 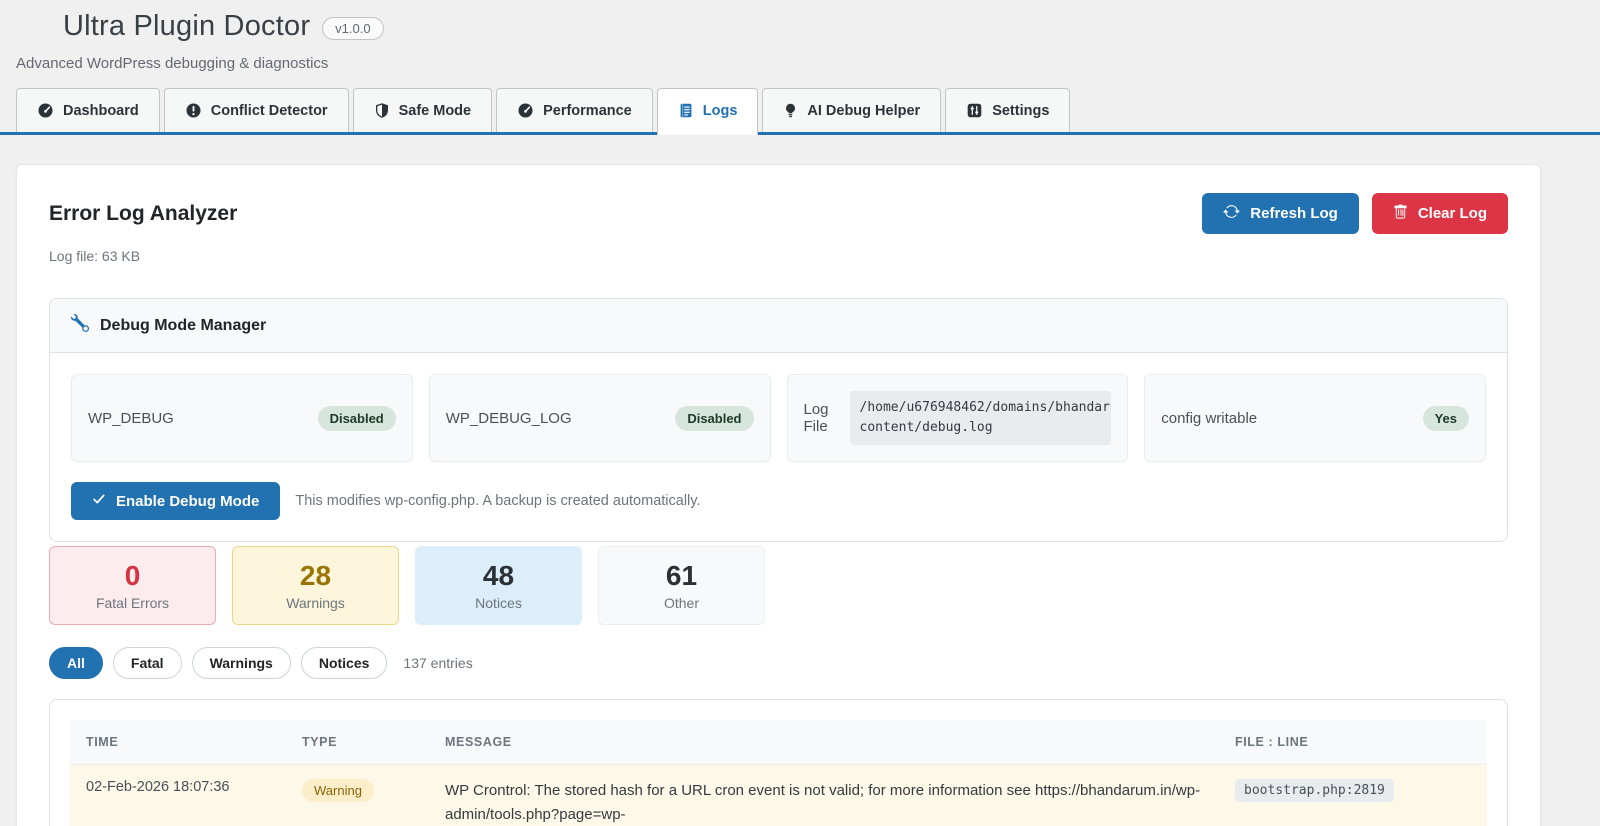 What do you see at coordinates (76, 663) in the screenshot?
I see `filter-pill-all: All` at bounding box center [76, 663].